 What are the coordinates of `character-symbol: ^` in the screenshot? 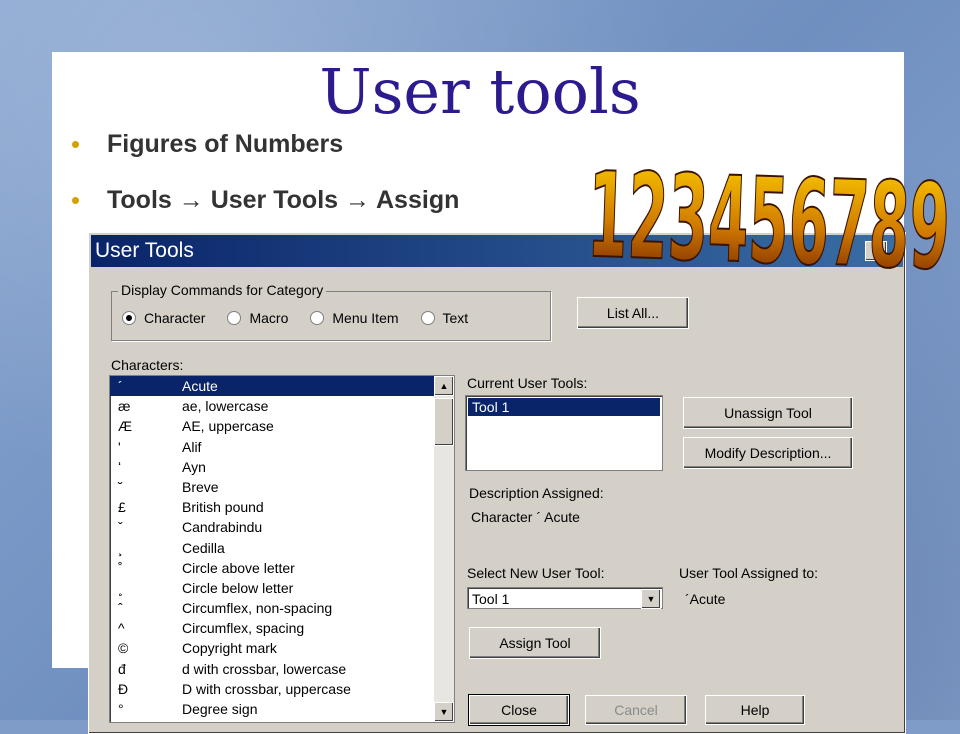 It's located at (121, 628).